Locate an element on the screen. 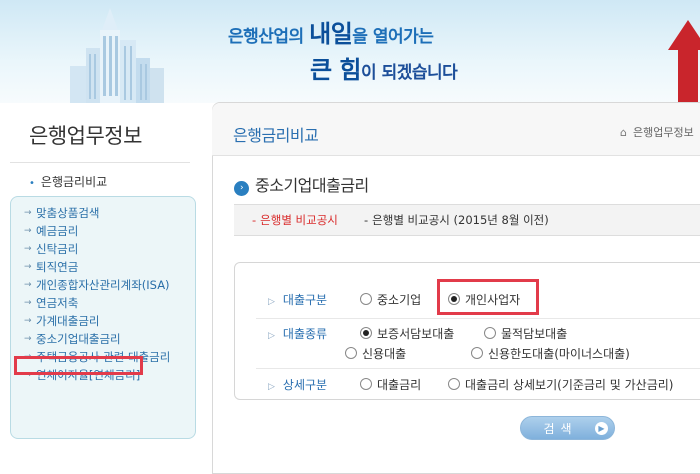 The width and height of the screenshot is (700, 474). sidebar-title: 은행업무정보 is located at coordinates (85, 136).